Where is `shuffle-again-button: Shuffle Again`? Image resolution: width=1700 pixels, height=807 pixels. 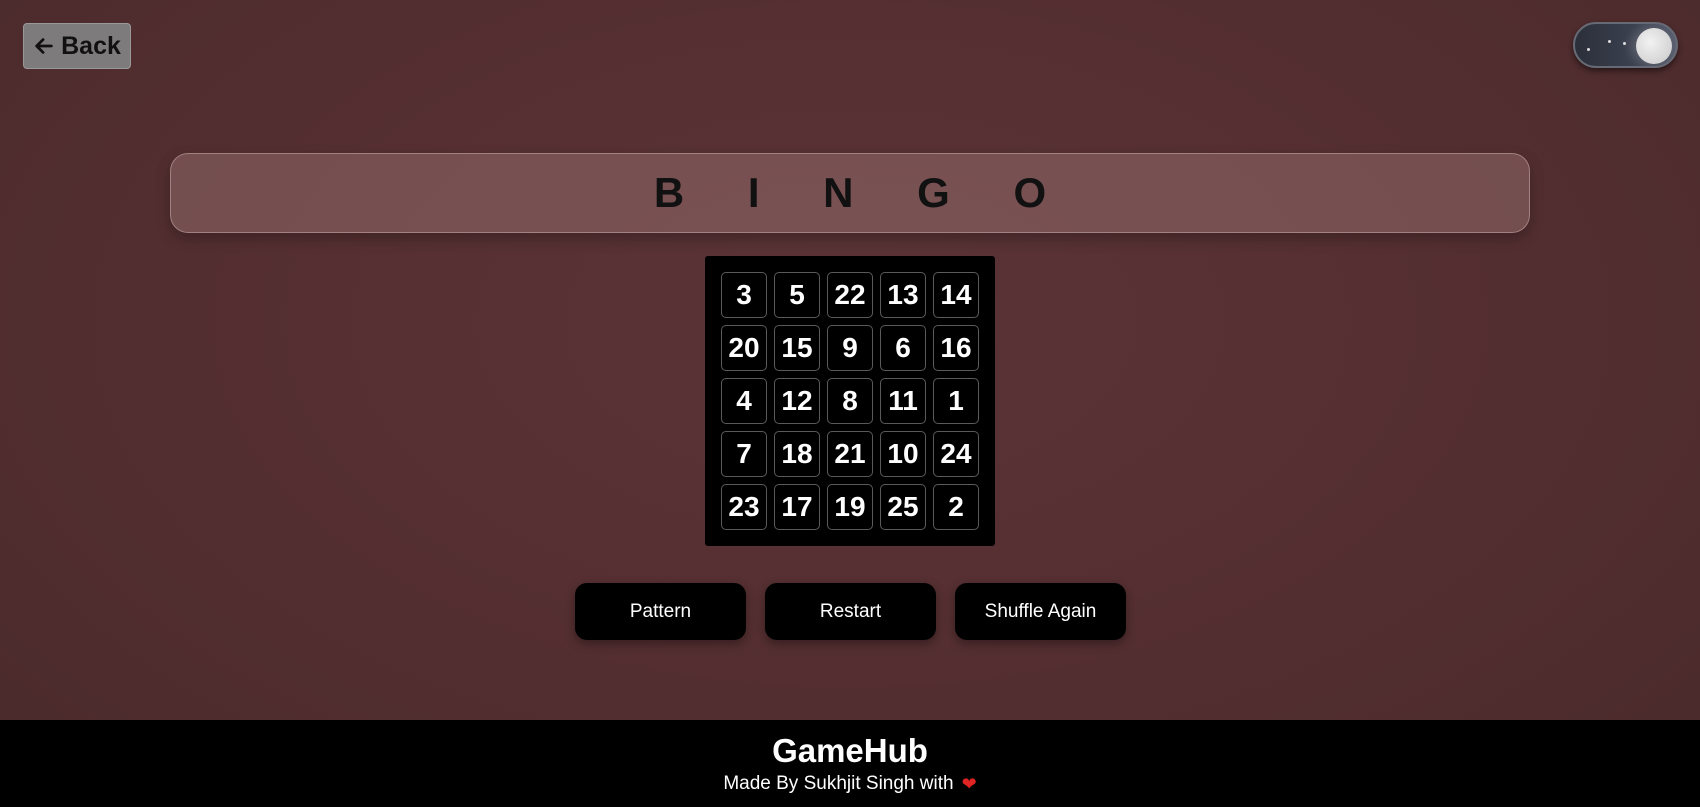 shuffle-again-button: Shuffle Again is located at coordinates (1040, 611).